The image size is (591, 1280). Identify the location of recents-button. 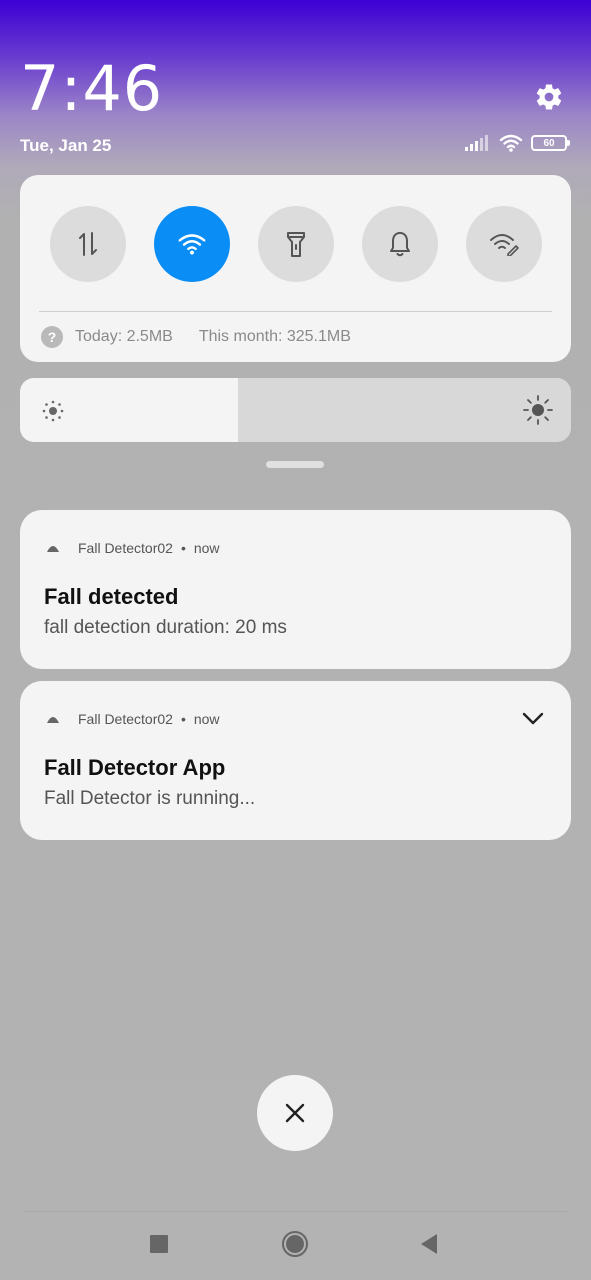
(159, 1244).